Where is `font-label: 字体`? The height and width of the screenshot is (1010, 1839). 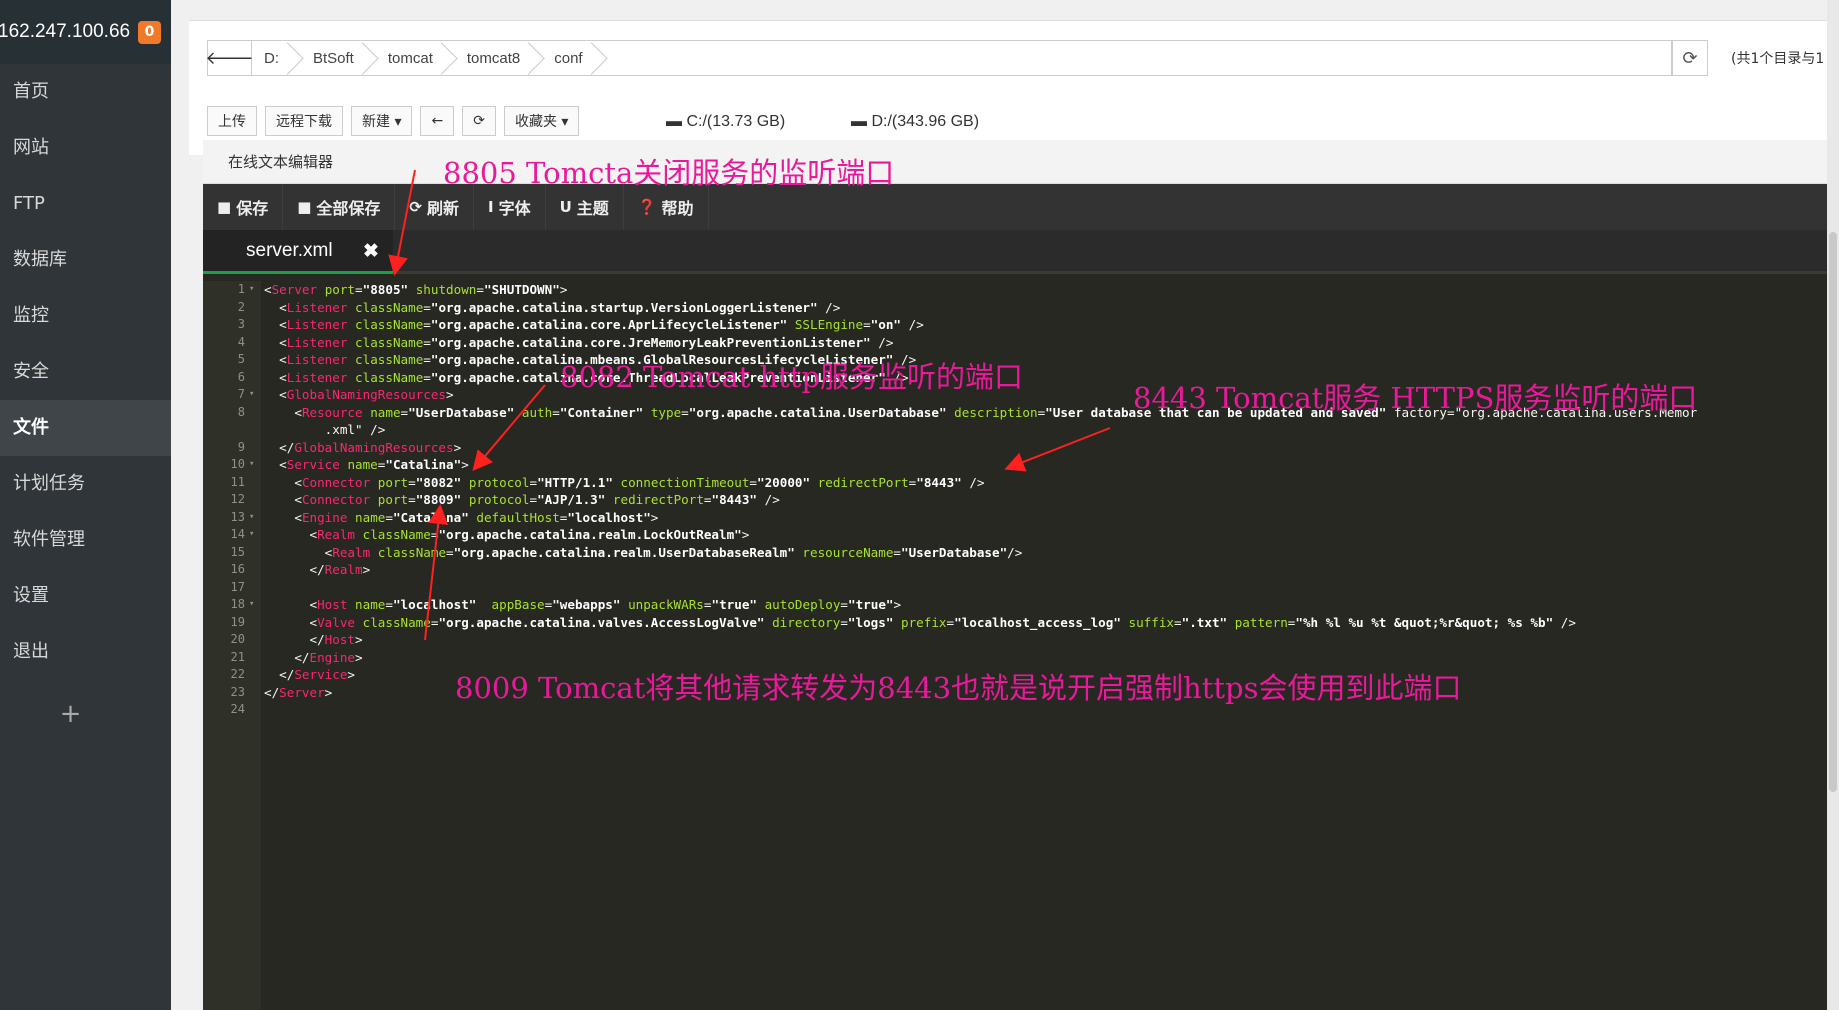
font-label: 字体 is located at coordinates (514, 208).